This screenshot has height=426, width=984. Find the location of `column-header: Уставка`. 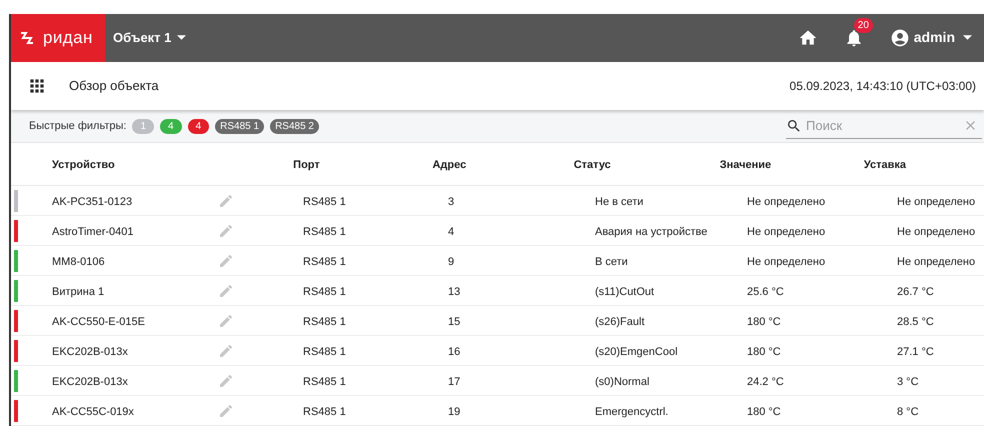

column-header: Уставка is located at coordinates (885, 165).